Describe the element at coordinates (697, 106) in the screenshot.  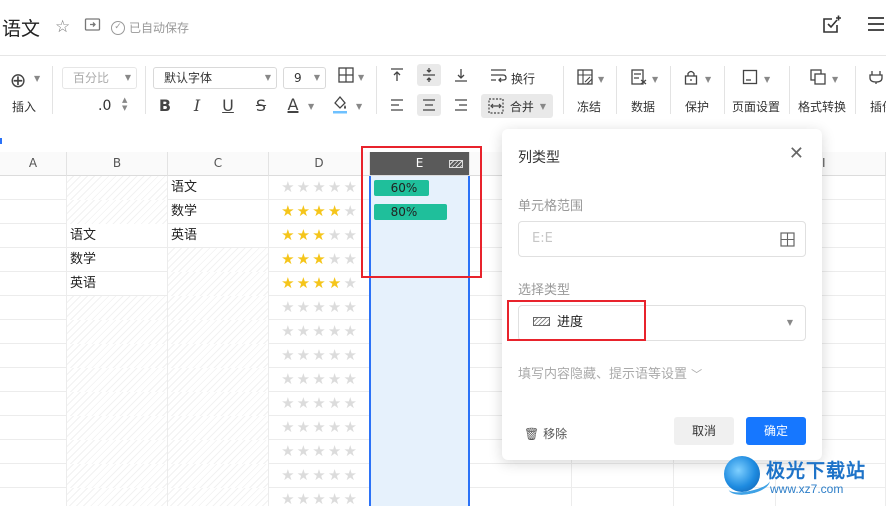
I see `protect-label: 保护` at that location.